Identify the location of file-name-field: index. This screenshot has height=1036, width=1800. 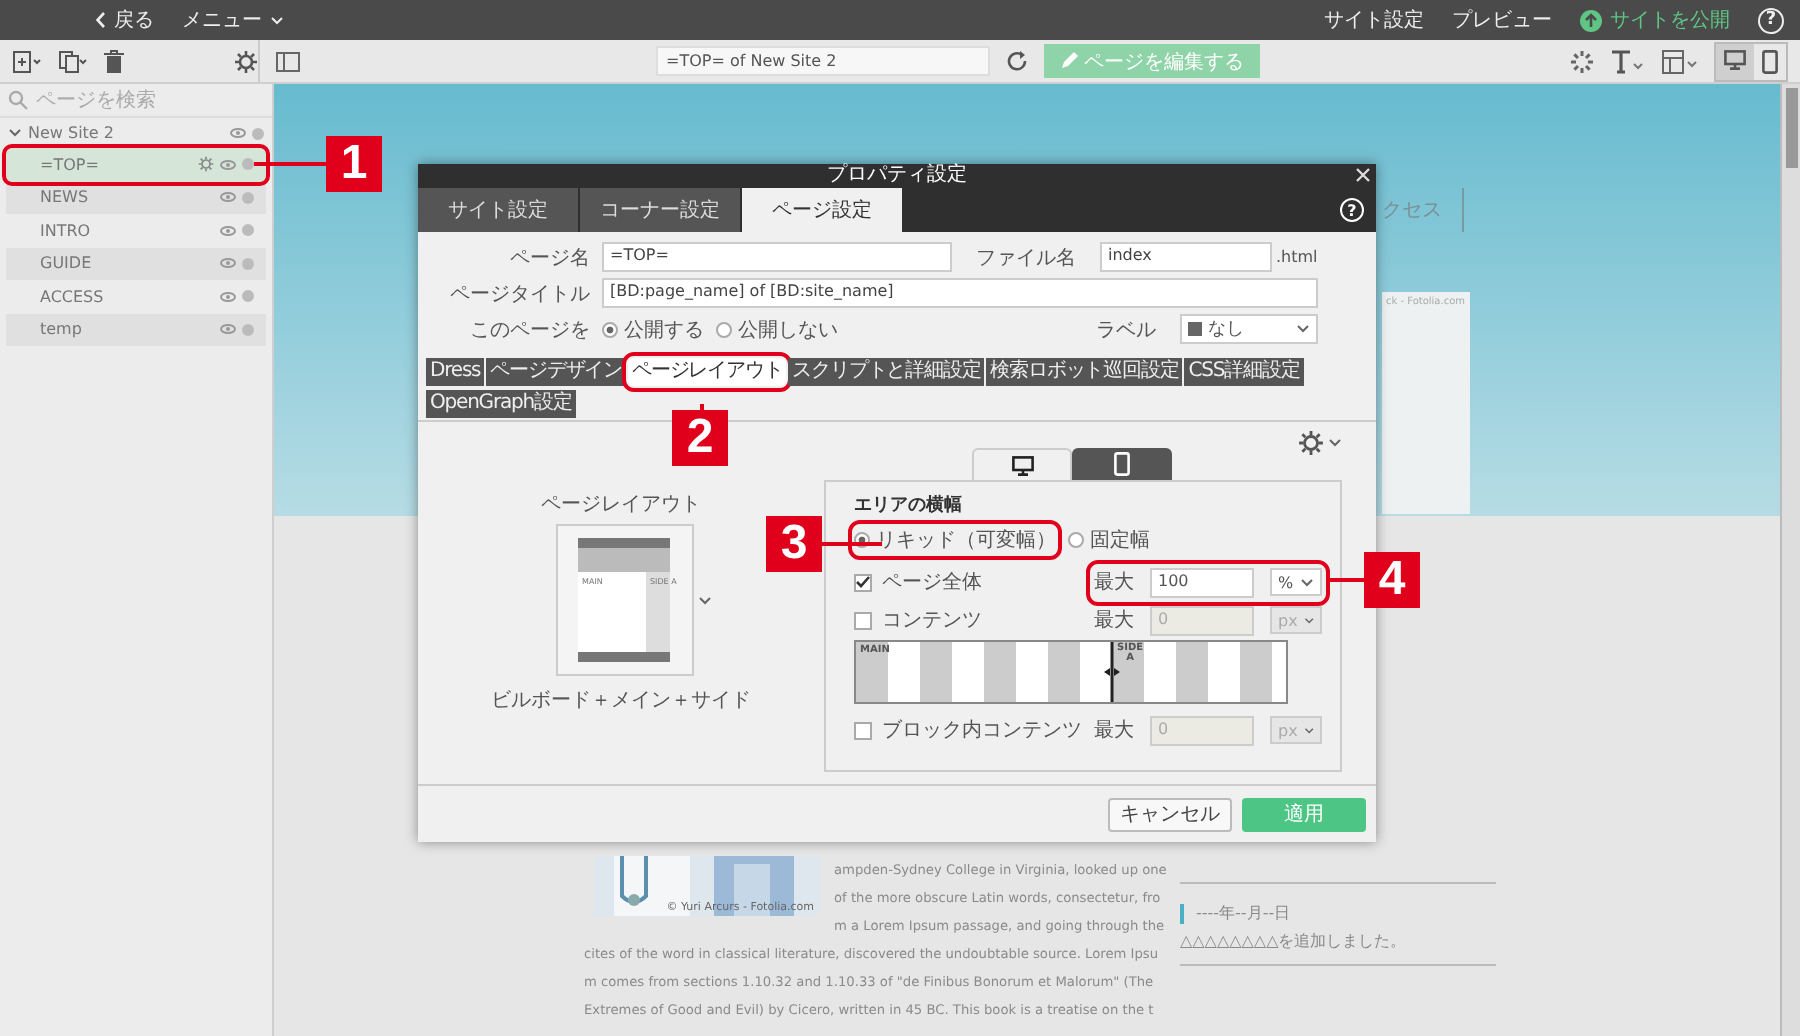
(1186, 257).